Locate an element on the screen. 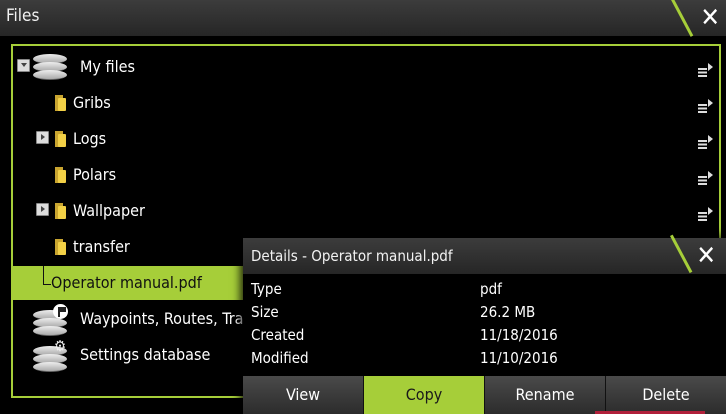  tree-item-my-files: My files is located at coordinates (366, 67).